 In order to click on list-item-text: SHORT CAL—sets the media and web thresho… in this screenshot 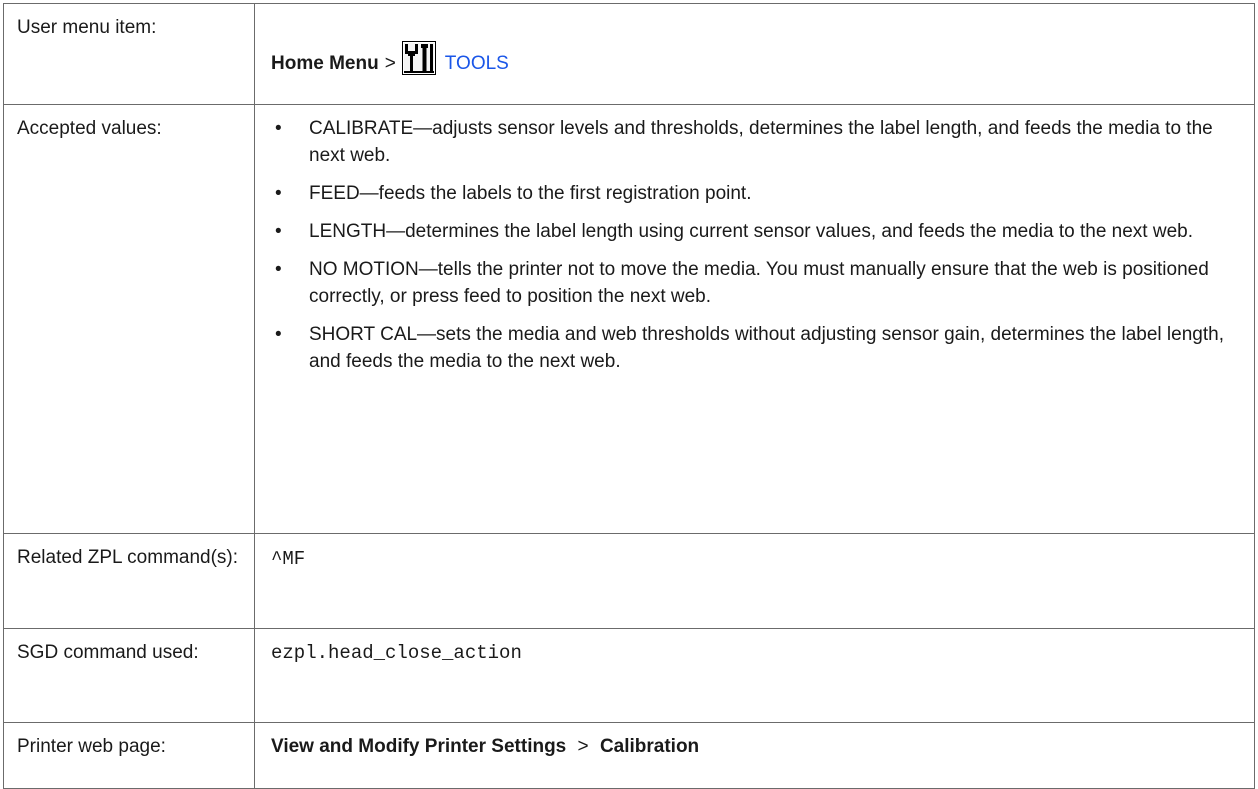, I will do `click(766, 348)`.